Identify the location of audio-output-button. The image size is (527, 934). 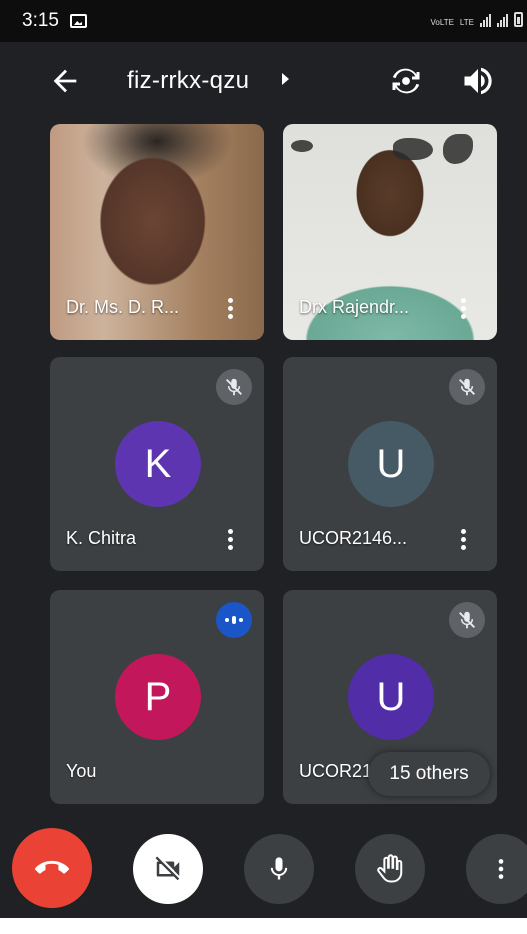
(478, 81).